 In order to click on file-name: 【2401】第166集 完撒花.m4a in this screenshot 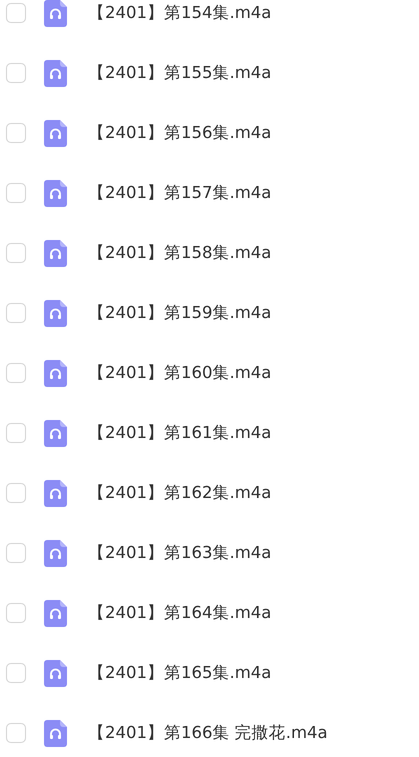, I will do `click(208, 733)`.